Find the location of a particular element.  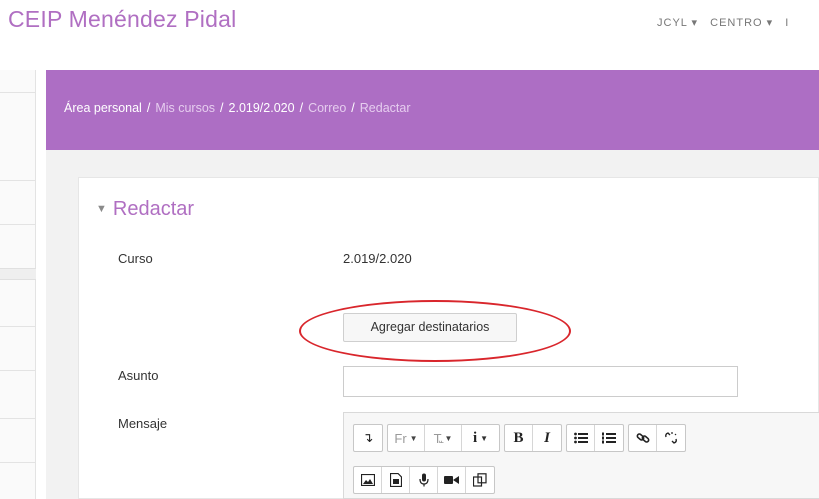

video-icon is located at coordinates (451, 480).